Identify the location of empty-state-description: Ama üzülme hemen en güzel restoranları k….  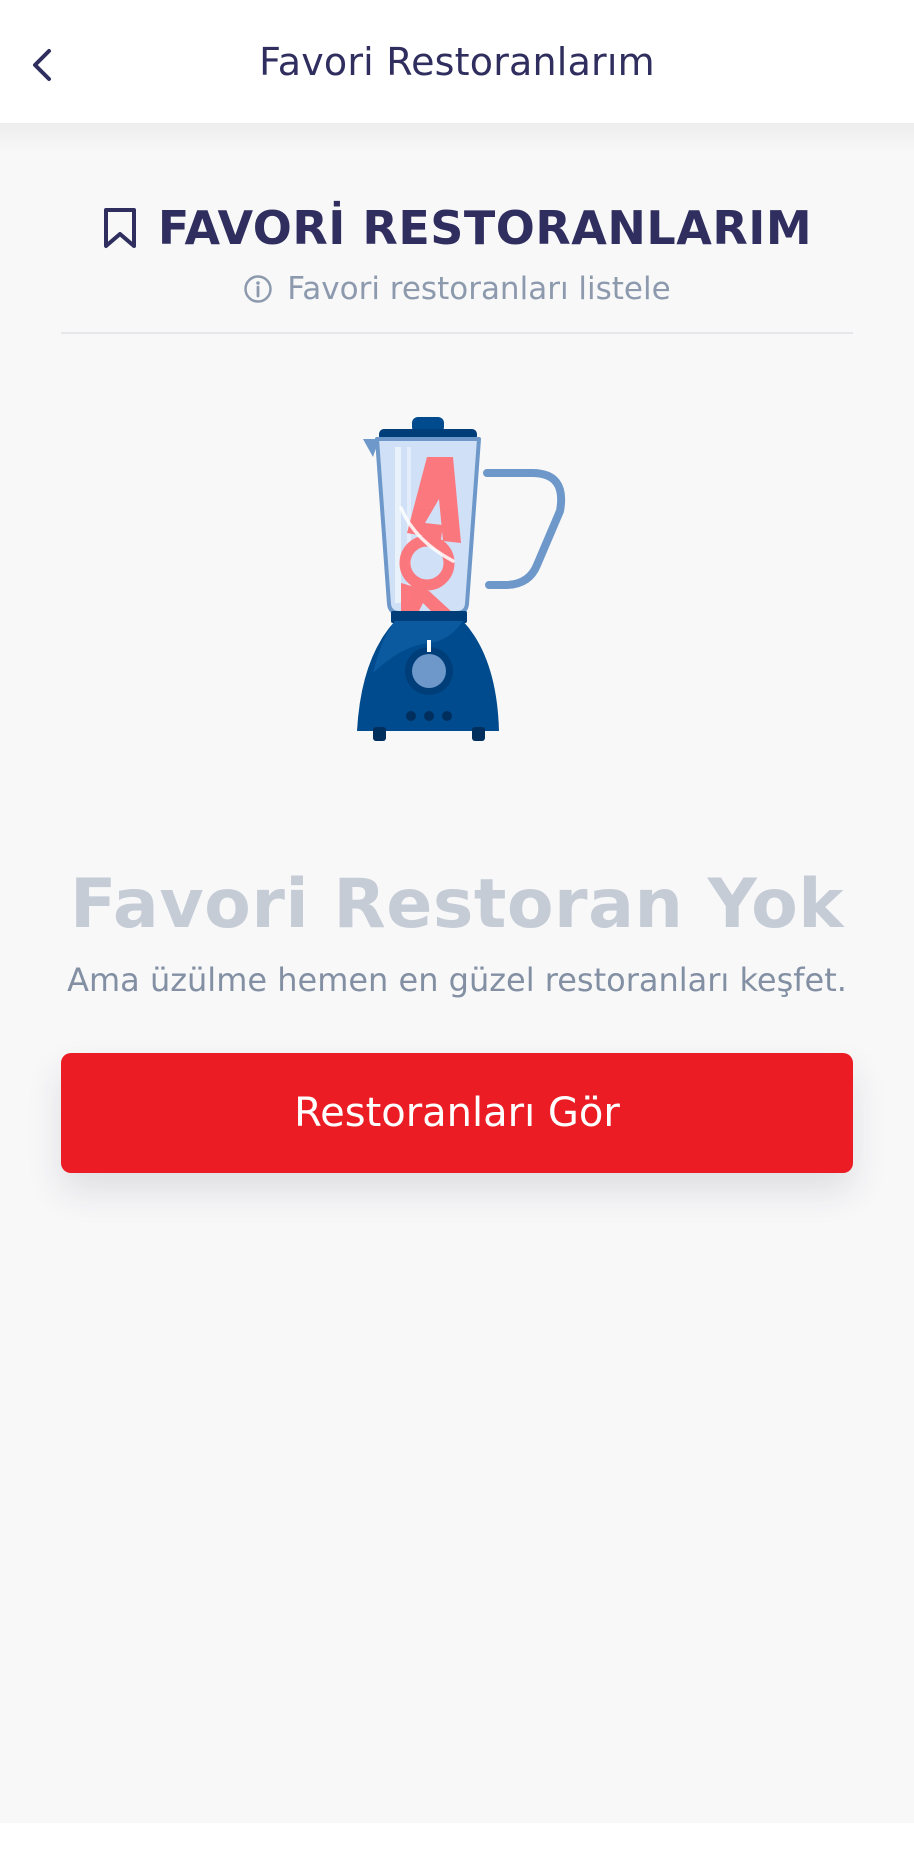
(457, 980).